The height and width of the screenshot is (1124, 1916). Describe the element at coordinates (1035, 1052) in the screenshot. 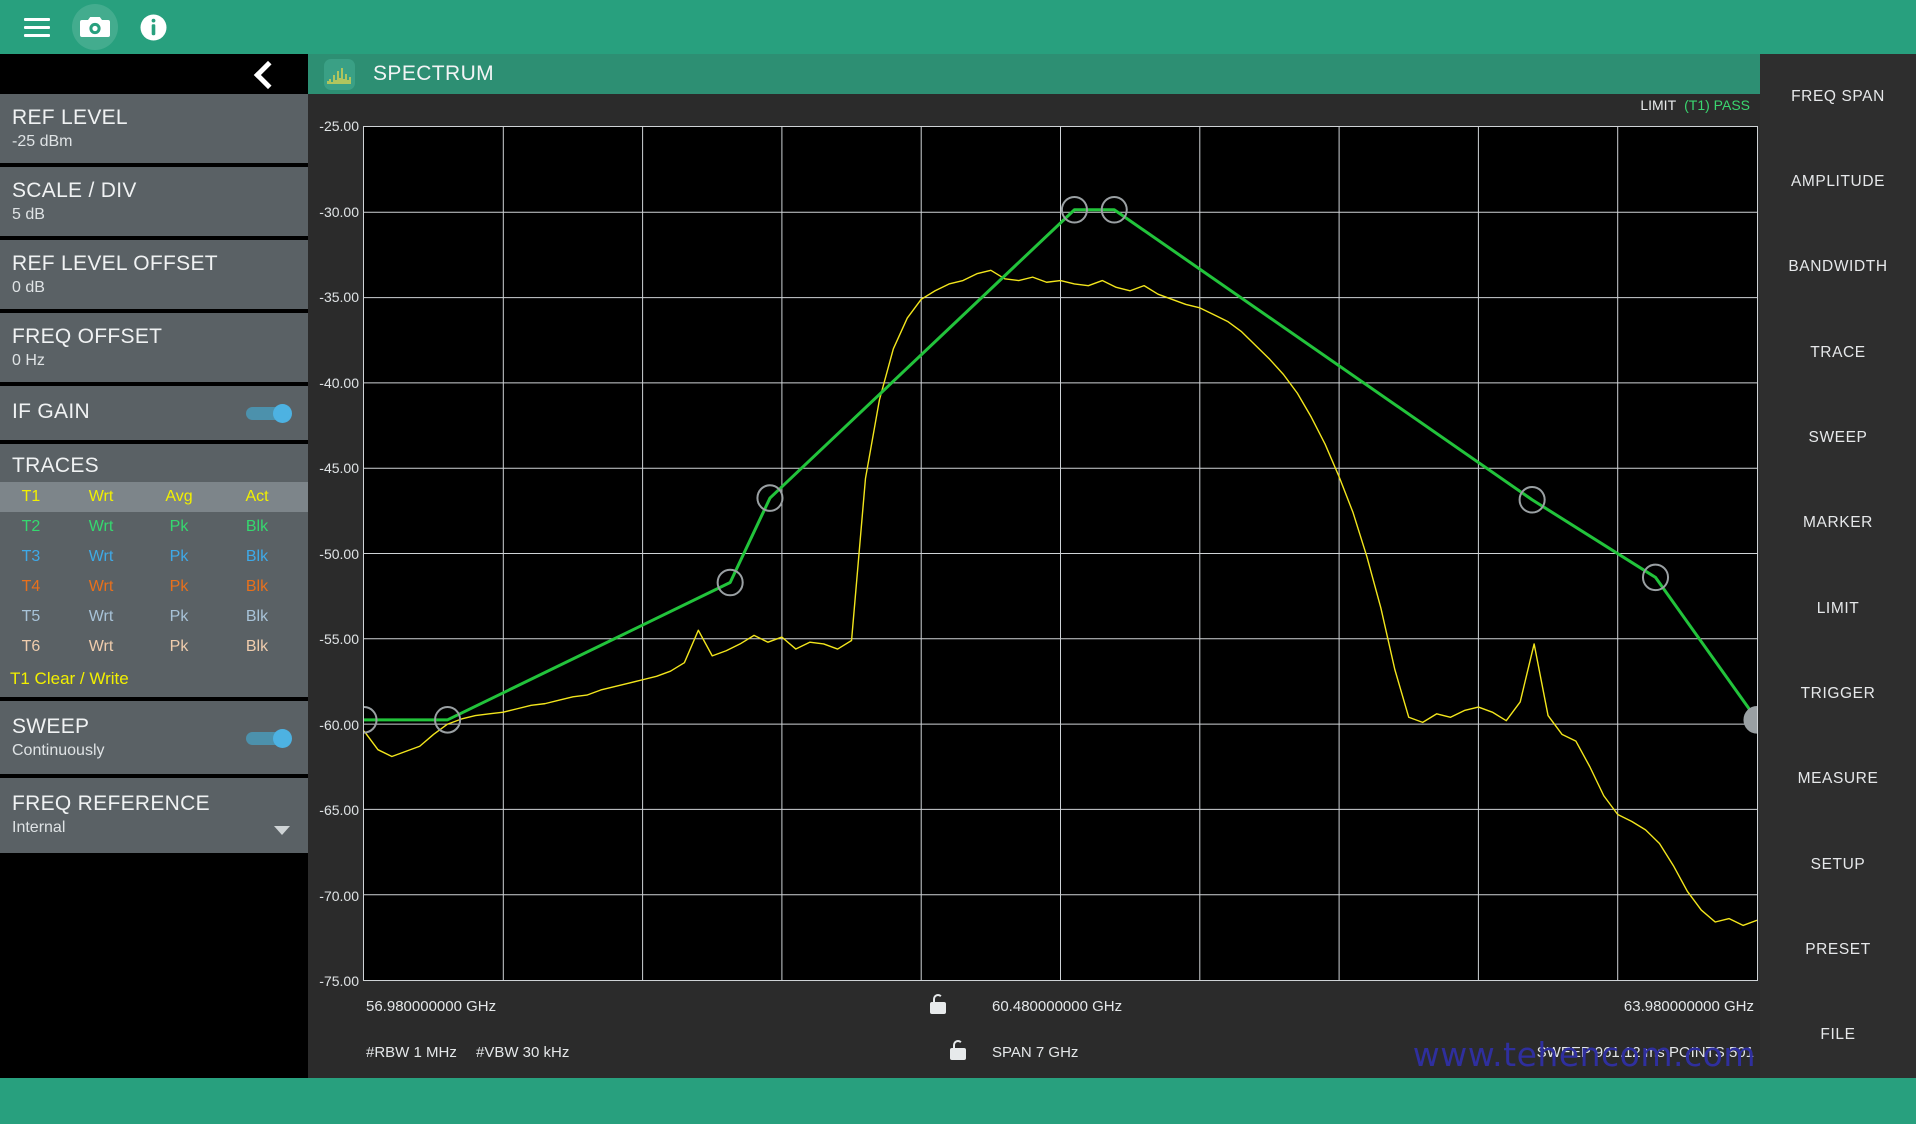

I see `span-value: SPAN 7 GHz` at that location.